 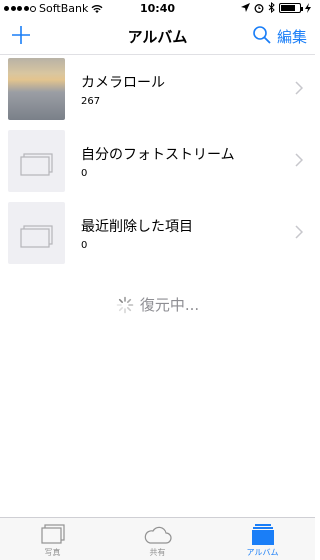 What do you see at coordinates (308, 7) in the screenshot?
I see `charging-bolt-icon` at bounding box center [308, 7].